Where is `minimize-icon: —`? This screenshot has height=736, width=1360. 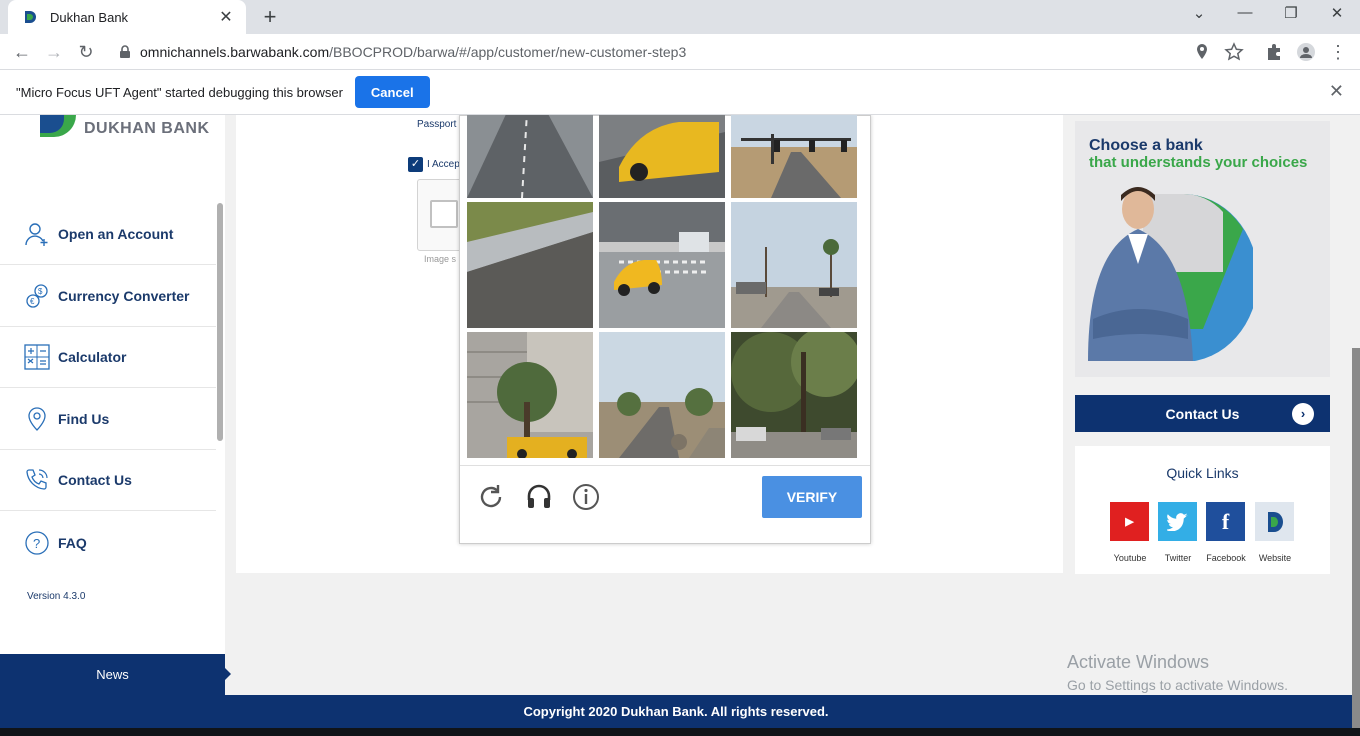 minimize-icon: — is located at coordinates (1245, 12).